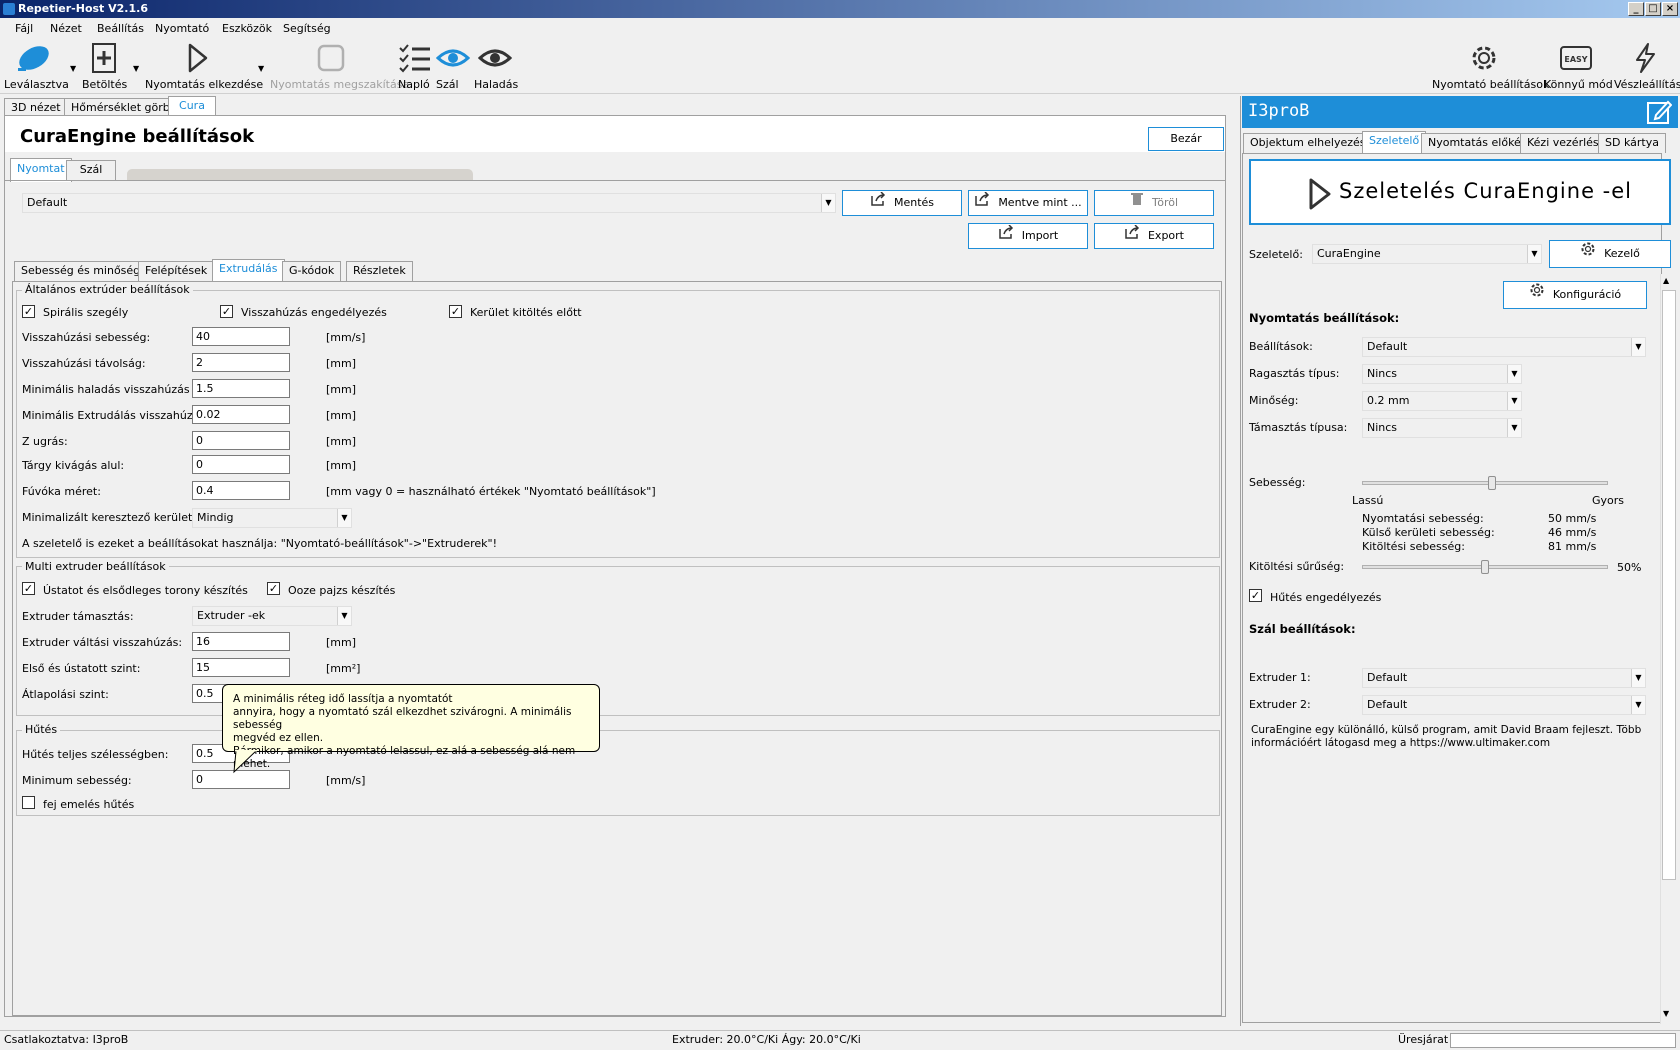 Image resolution: width=1680 pixels, height=1050 pixels. I want to click on perimeter-first-checkbox: ✓, so click(455, 311).